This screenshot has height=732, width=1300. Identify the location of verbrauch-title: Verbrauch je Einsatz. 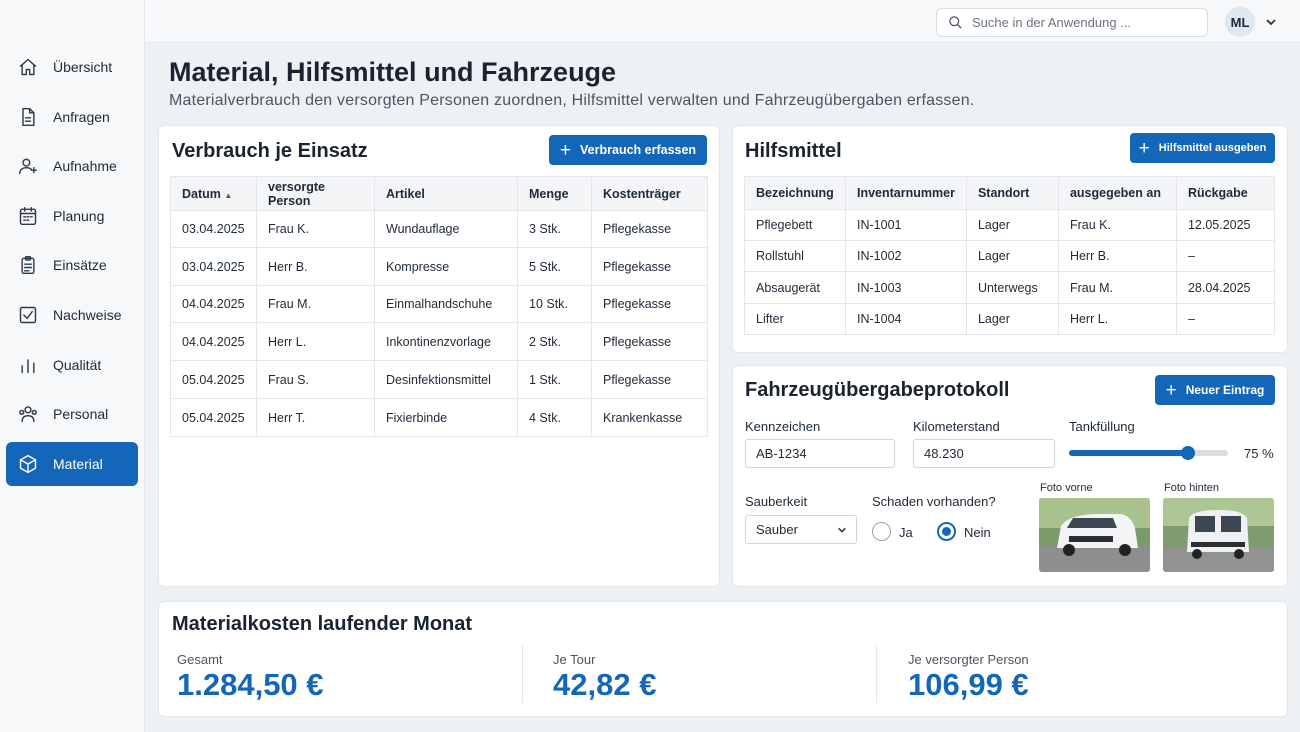
(270, 151).